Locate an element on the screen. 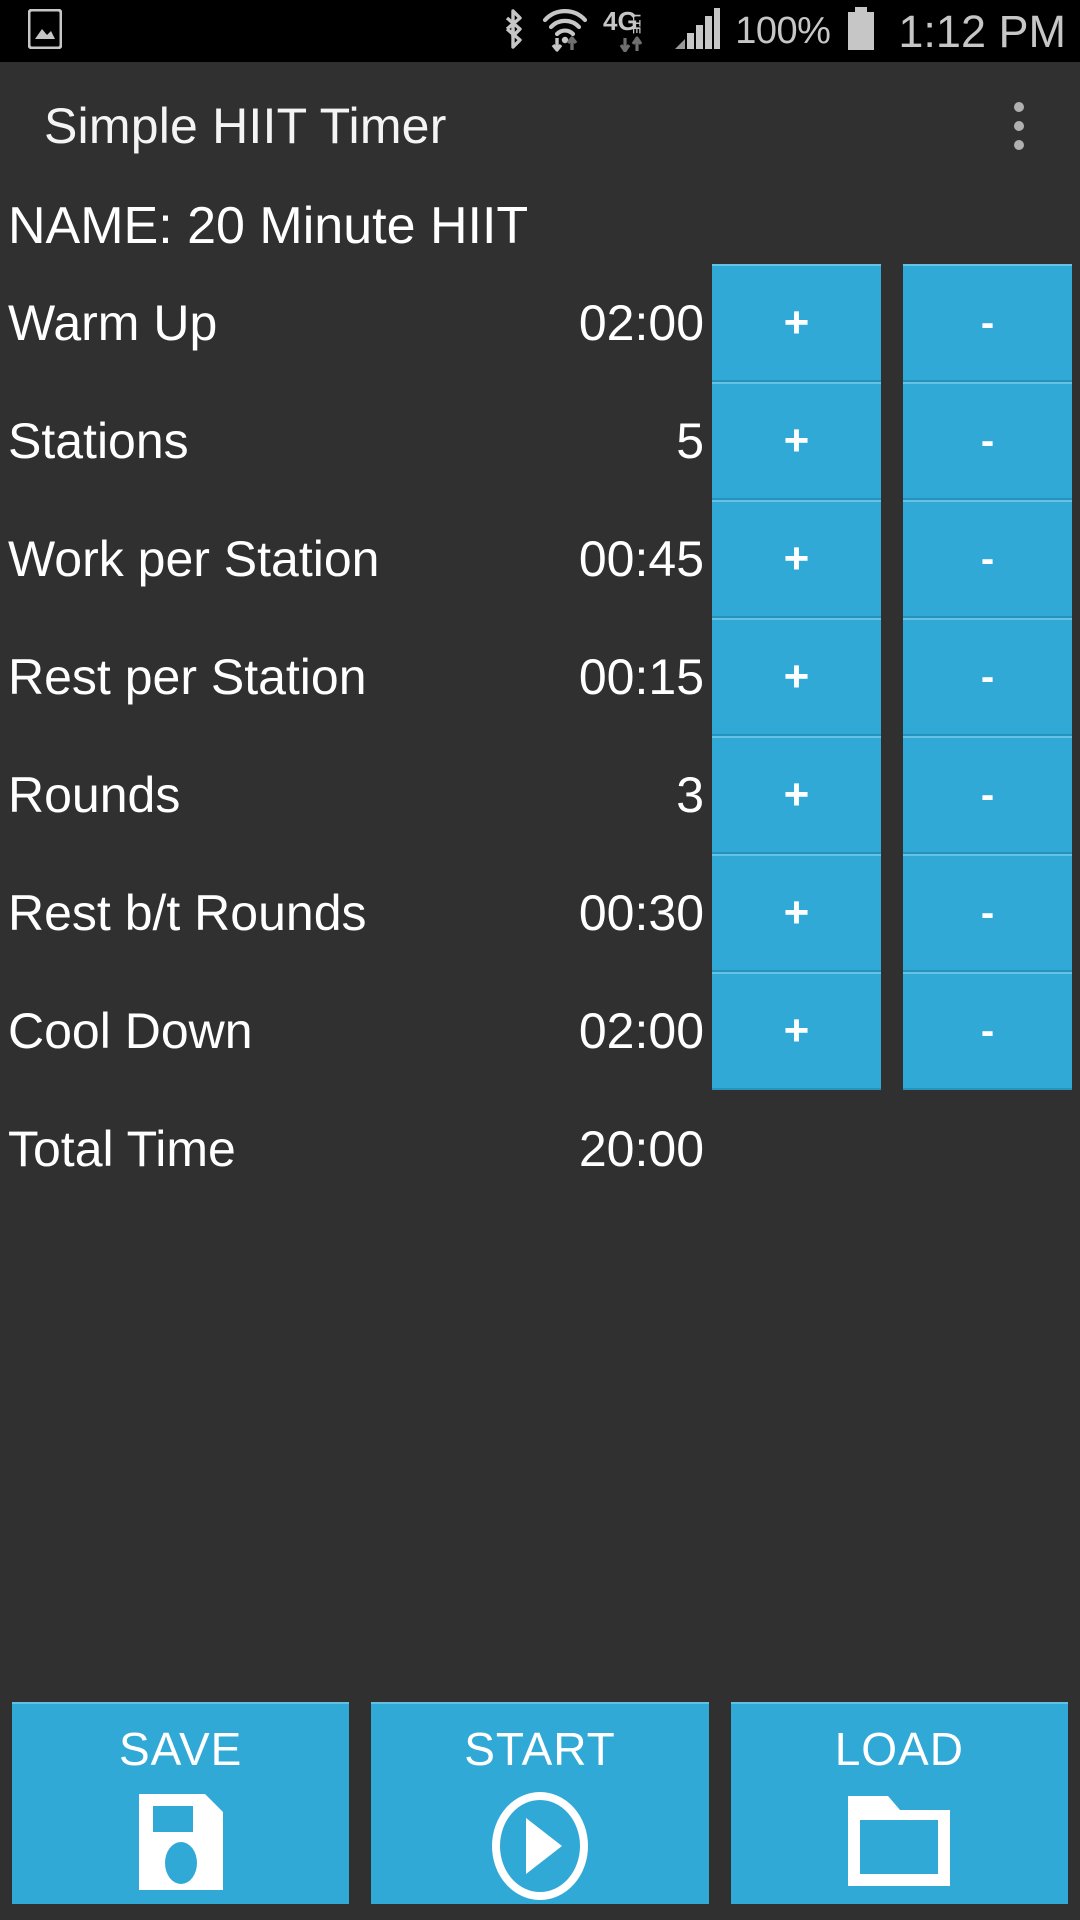  row-value: 20:00 is located at coordinates (641, 1149).